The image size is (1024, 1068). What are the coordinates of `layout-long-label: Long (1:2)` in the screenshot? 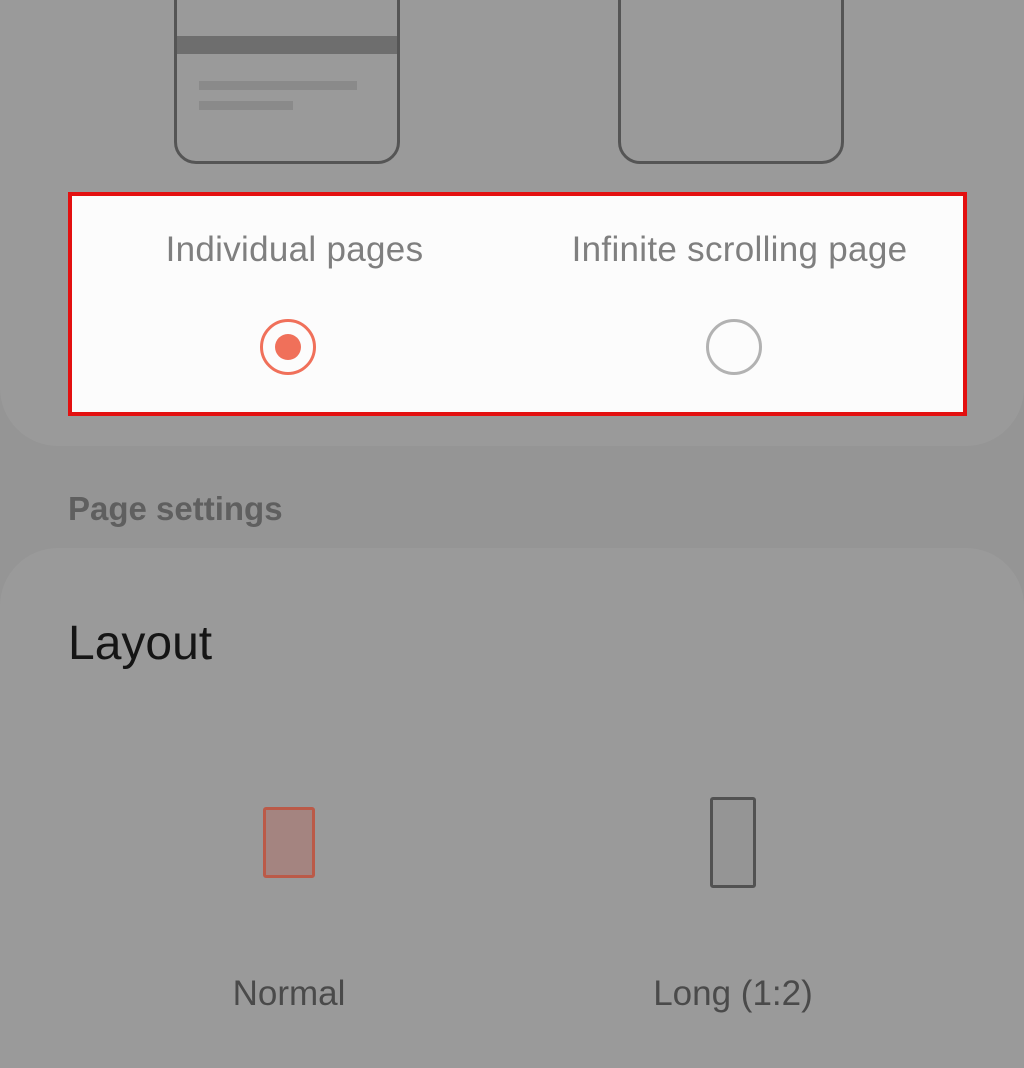 It's located at (733, 994).